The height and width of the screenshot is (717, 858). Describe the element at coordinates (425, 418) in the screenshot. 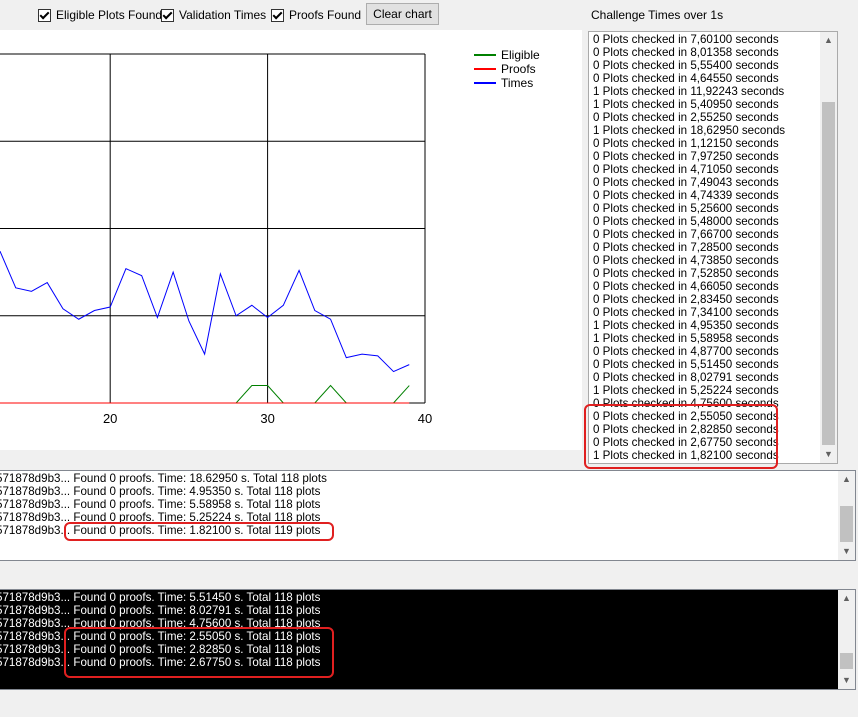

I see `x-tick-label: 40` at that location.